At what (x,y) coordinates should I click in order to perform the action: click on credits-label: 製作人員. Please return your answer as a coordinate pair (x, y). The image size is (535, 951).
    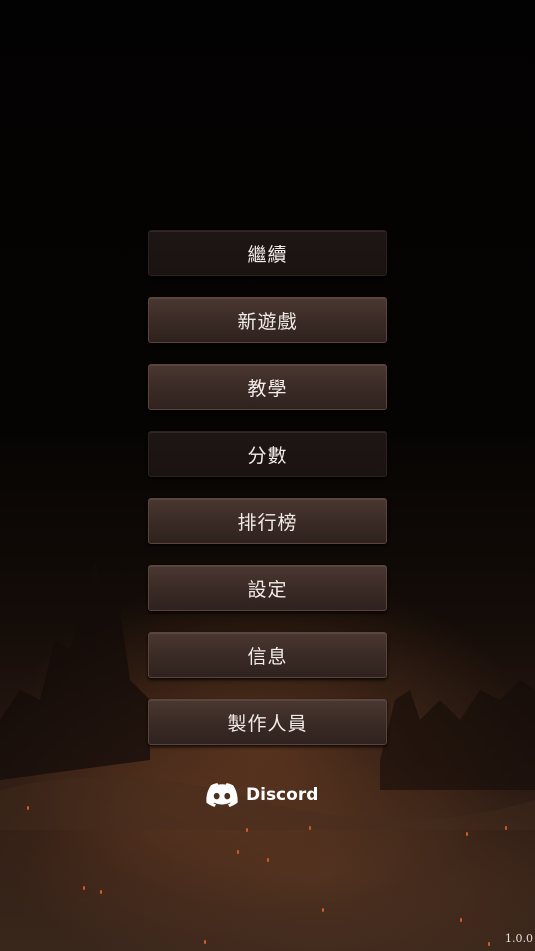
    Looking at the image, I should click on (267, 723).